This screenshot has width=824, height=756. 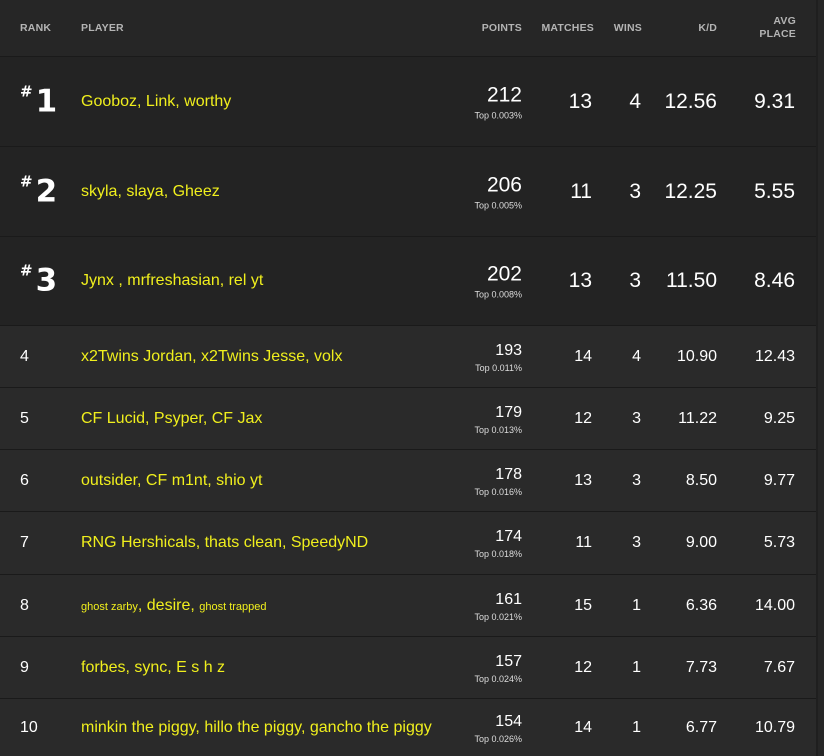 I want to click on team-players: forbes, sync, E s h z, so click(x=153, y=668).